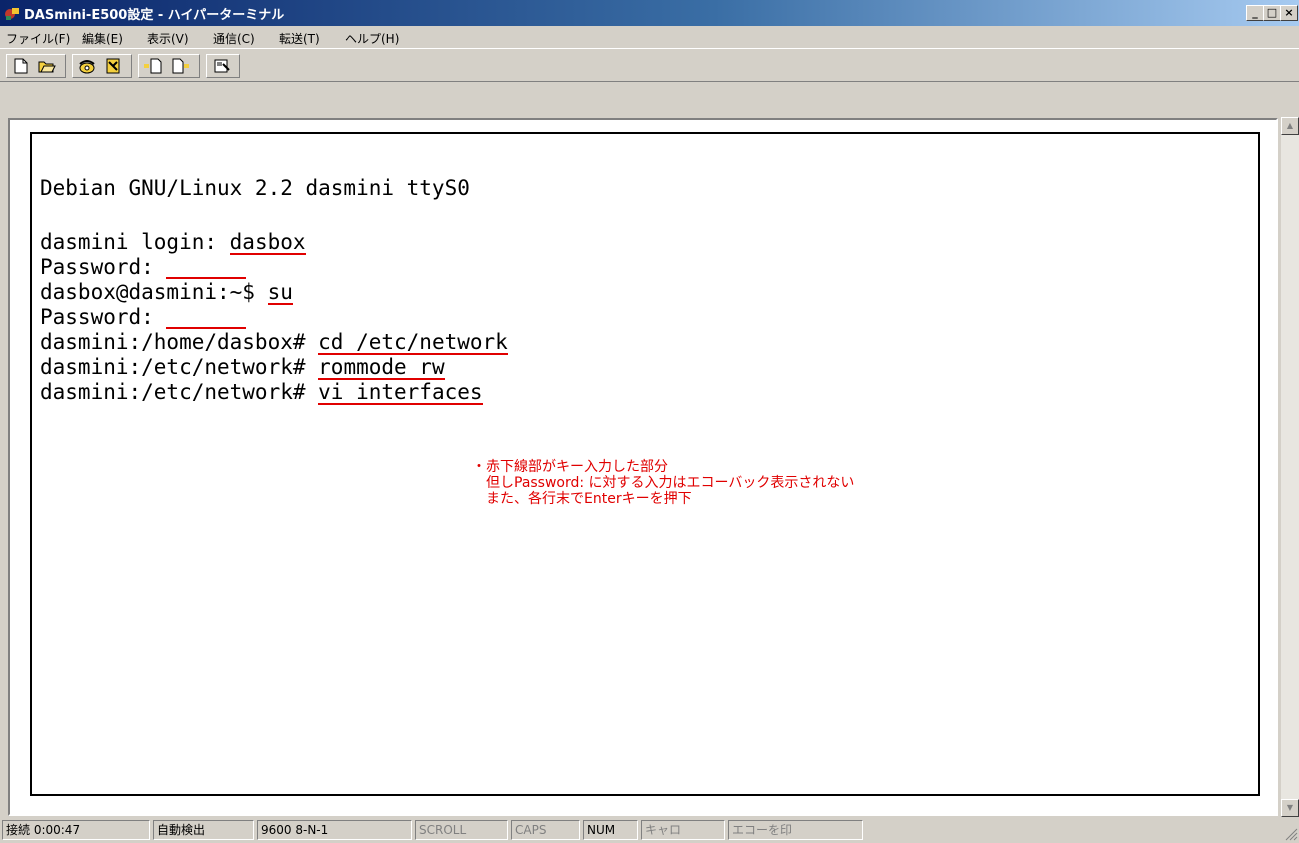 Image resolution: width=1299 pixels, height=843 pixels. Describe the element at coordinates (169, 66) in the screenshot. I see `toolbar-group-transfer` at that location.